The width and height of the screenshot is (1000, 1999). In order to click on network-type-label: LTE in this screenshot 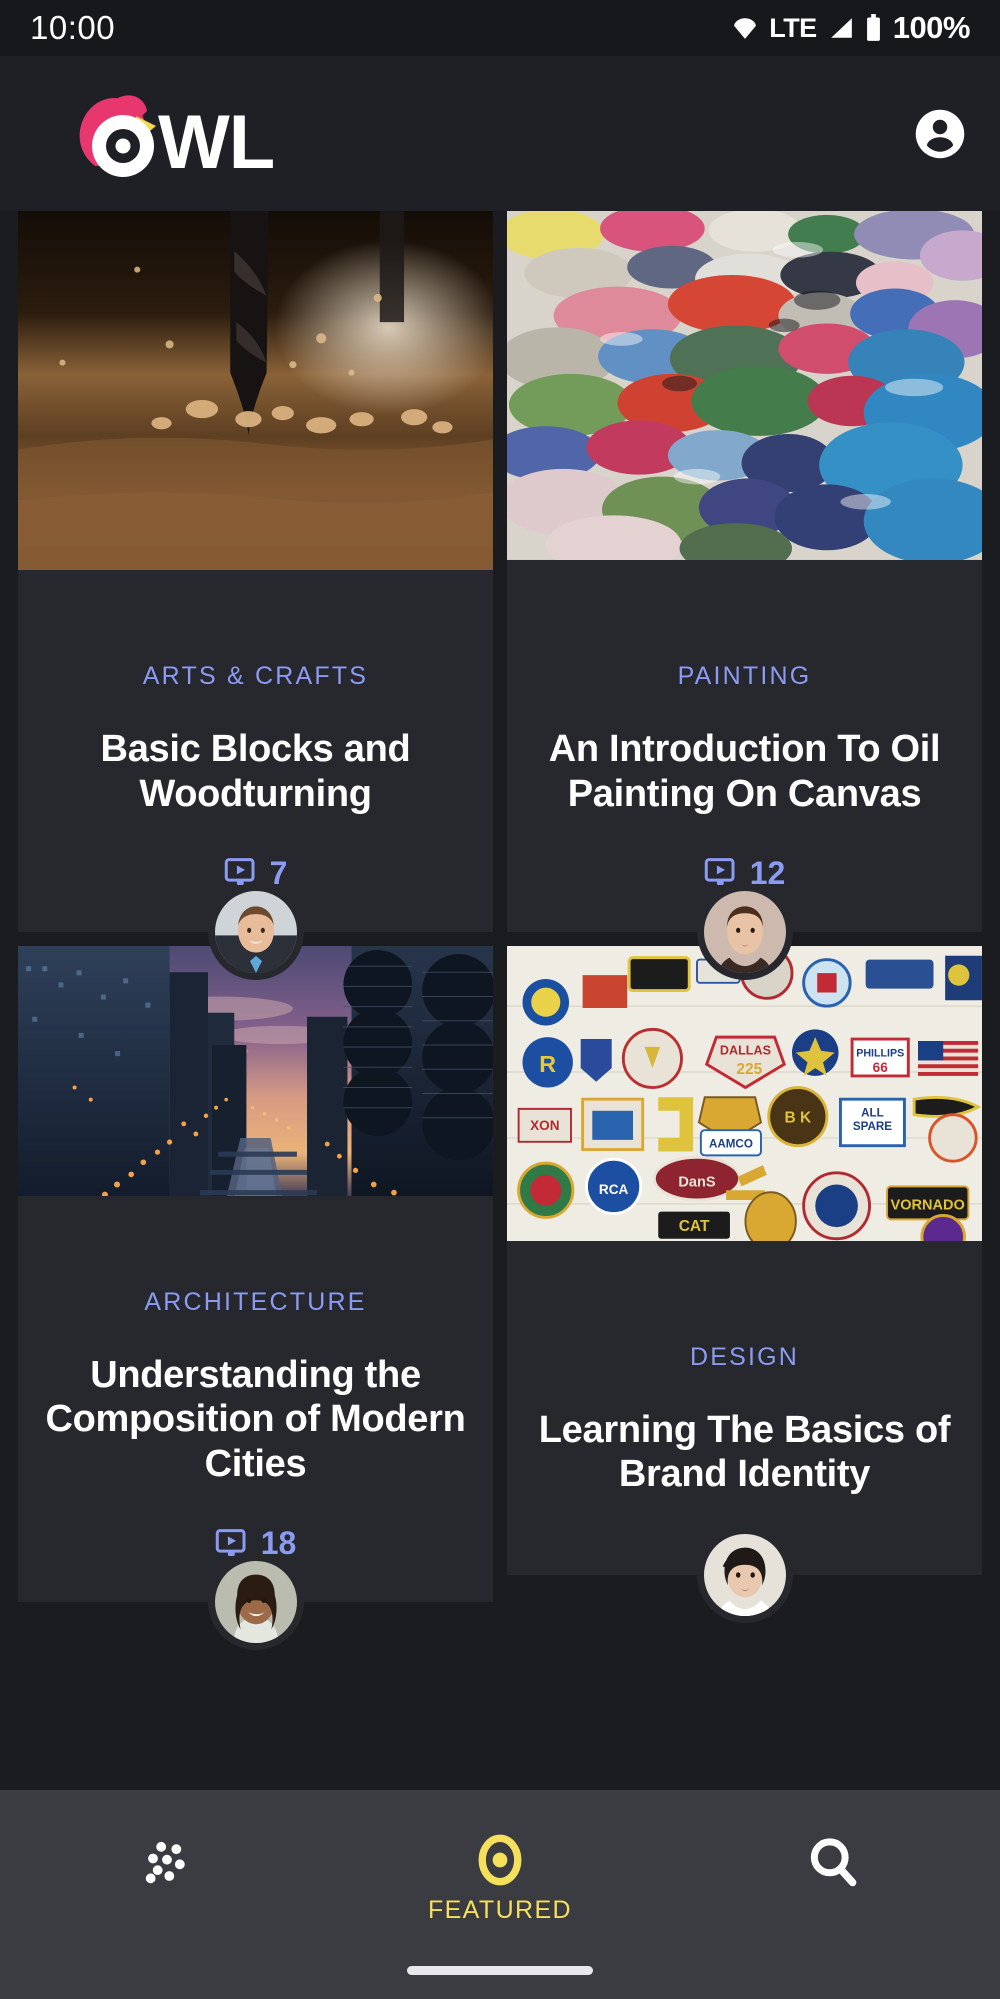, I will do `click(793, 27)`.